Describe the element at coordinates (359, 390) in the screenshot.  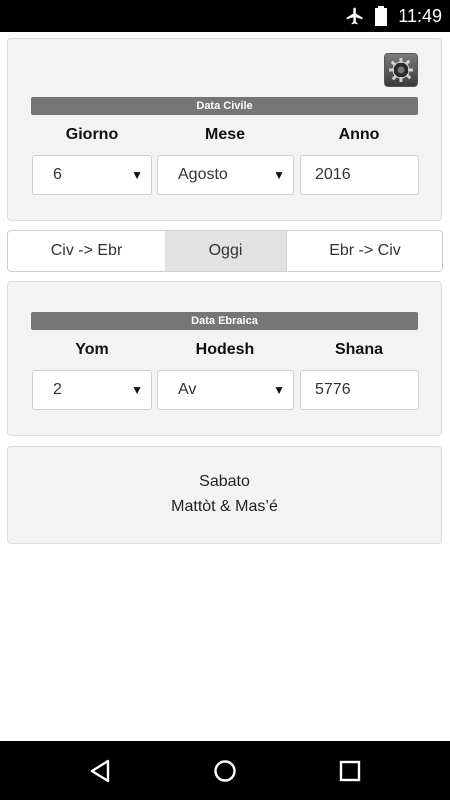
I see `hebrew-year-input: 5776` at that location.